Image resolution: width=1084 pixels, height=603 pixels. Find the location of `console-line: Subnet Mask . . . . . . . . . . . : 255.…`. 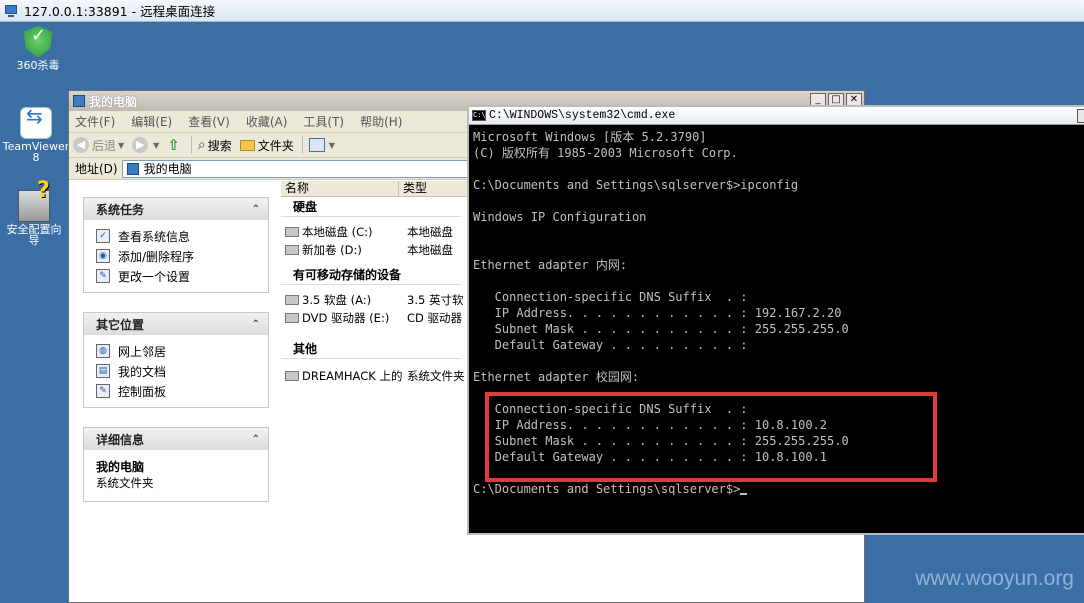

console-line: Subnet Mask . . . . . . . . . . . : 255.… is located at coordinates (778, 329).